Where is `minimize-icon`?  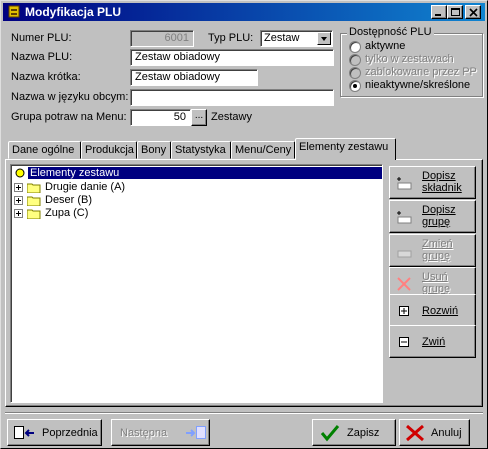 minimize-icon is located at coordinates (438, 15).